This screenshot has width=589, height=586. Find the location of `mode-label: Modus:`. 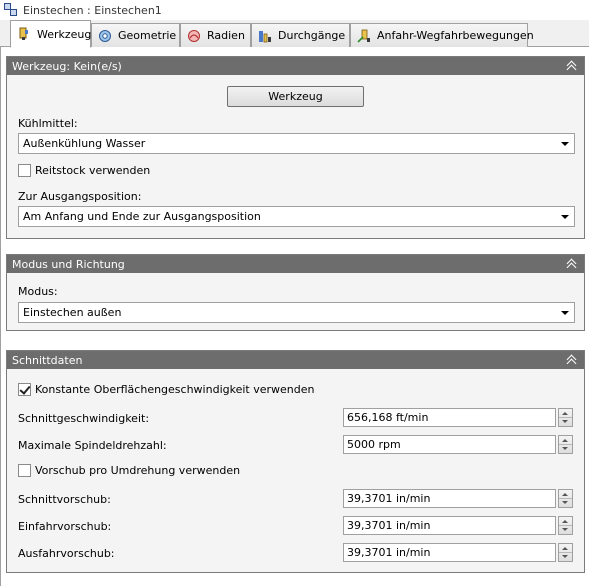

mode-label: Modus: is located at coordinates (38, 291).